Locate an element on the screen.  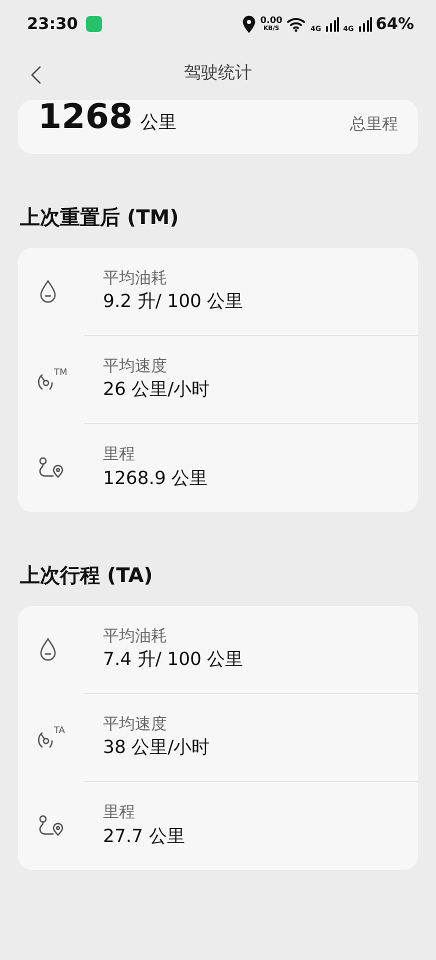
stat-value: 27.7 公里 is located at coordinates (144, 836).